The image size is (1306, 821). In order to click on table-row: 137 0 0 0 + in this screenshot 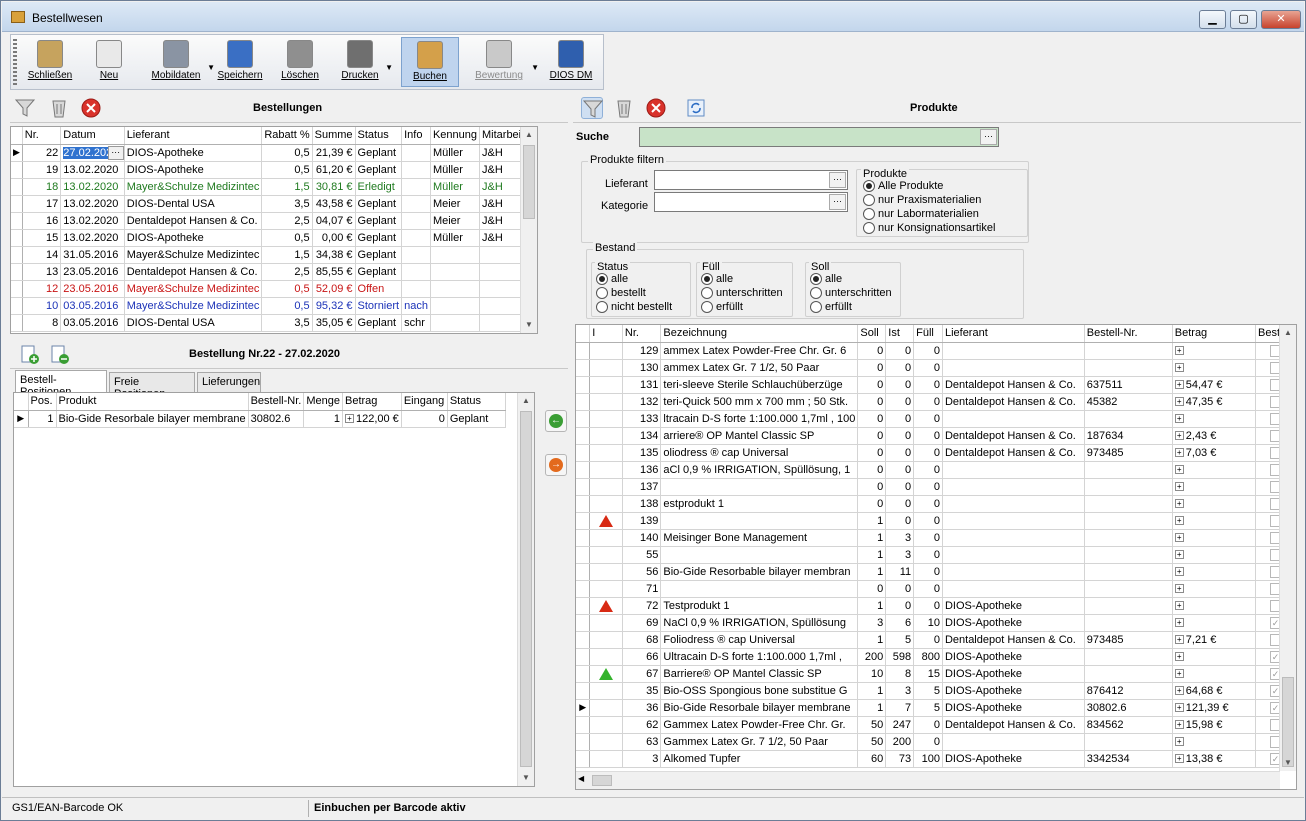, I will do `click(936, 487)`.